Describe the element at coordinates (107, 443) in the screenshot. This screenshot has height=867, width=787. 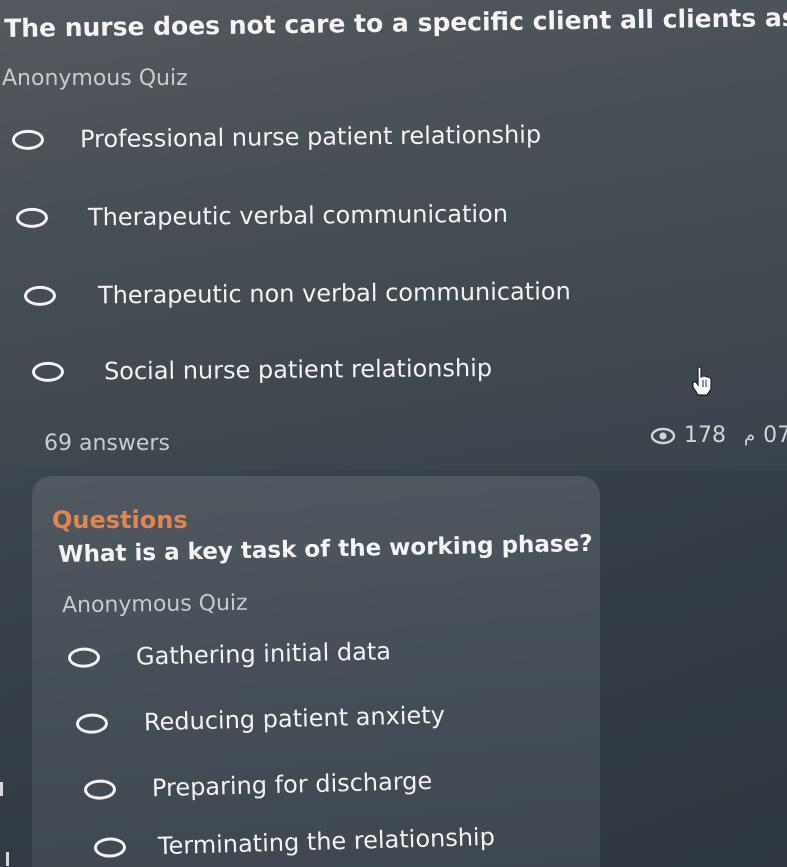
I see `answers-count: 69 answers` at that location.